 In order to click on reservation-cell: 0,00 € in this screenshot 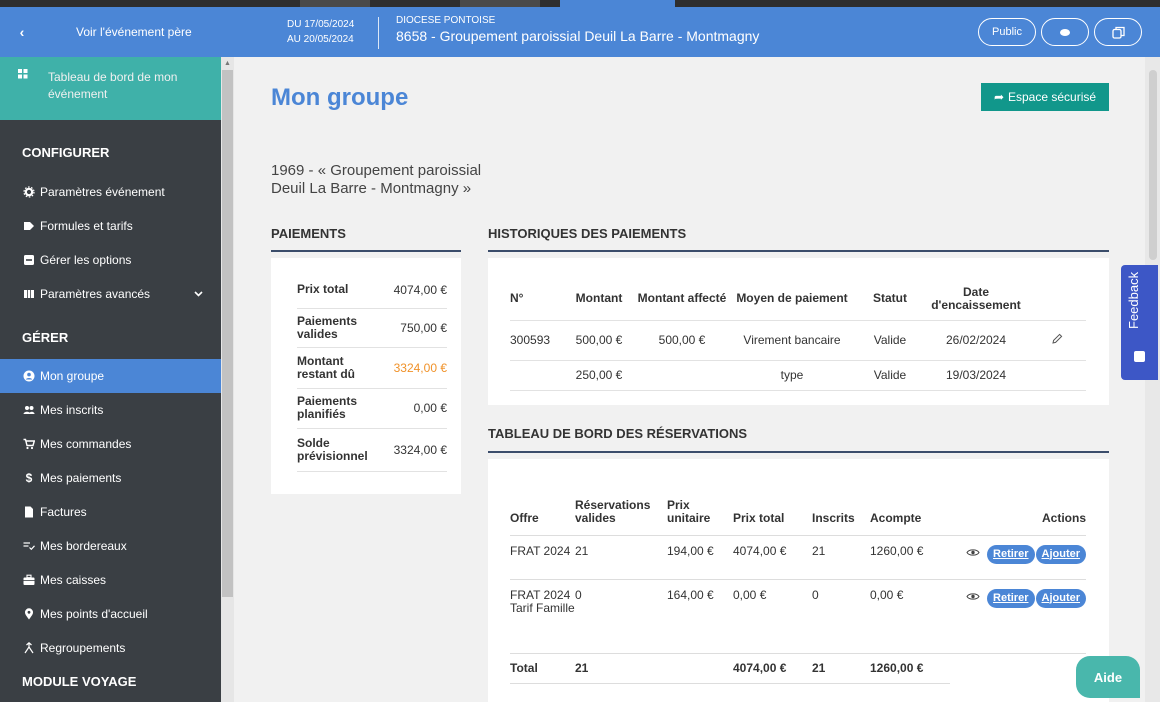, I will do `click(910, 616)`.